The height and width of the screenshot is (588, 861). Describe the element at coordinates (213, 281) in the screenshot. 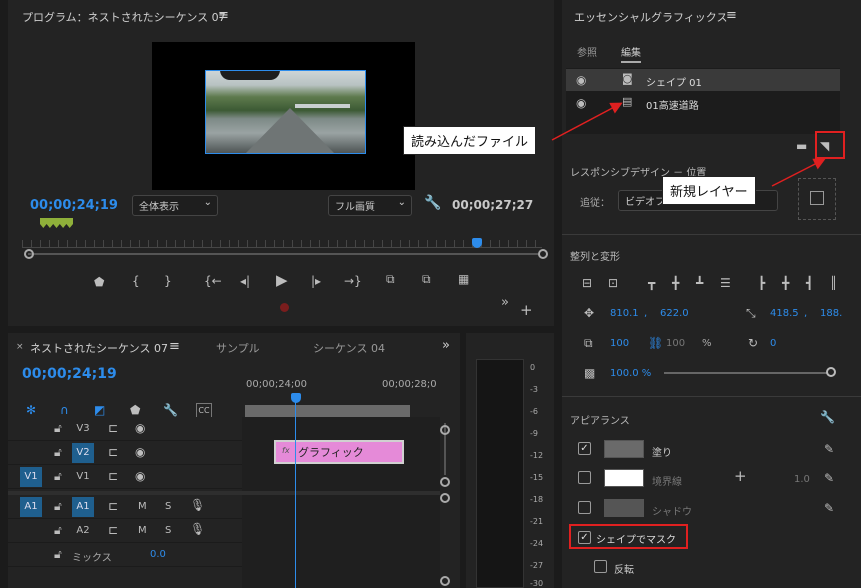

I see `go-to-in-icon: {←` at that location.